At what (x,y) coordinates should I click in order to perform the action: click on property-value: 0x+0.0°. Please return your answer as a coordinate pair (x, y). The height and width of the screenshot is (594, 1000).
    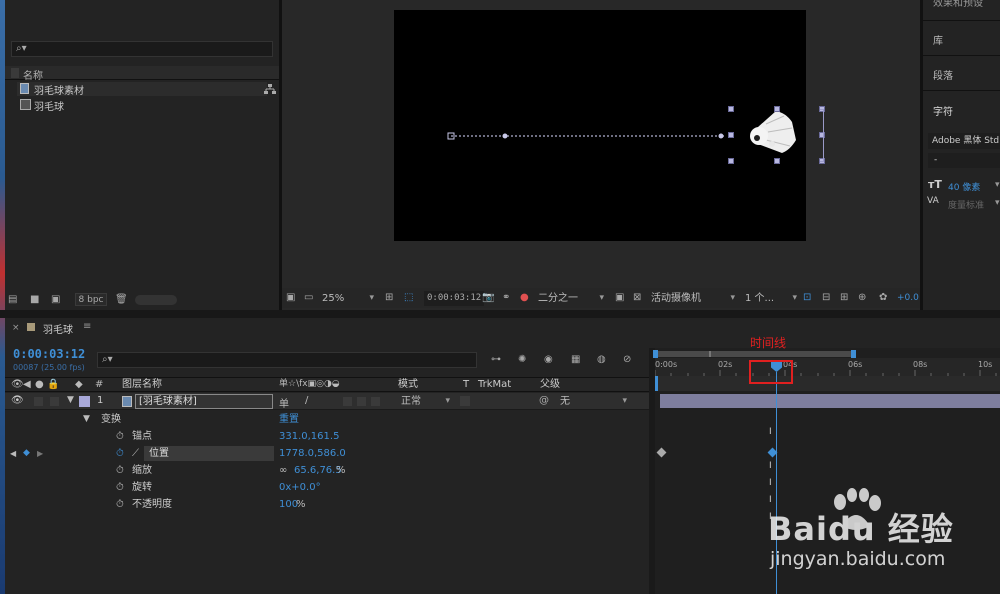
    Looking at the image, I should click on (300, 487).